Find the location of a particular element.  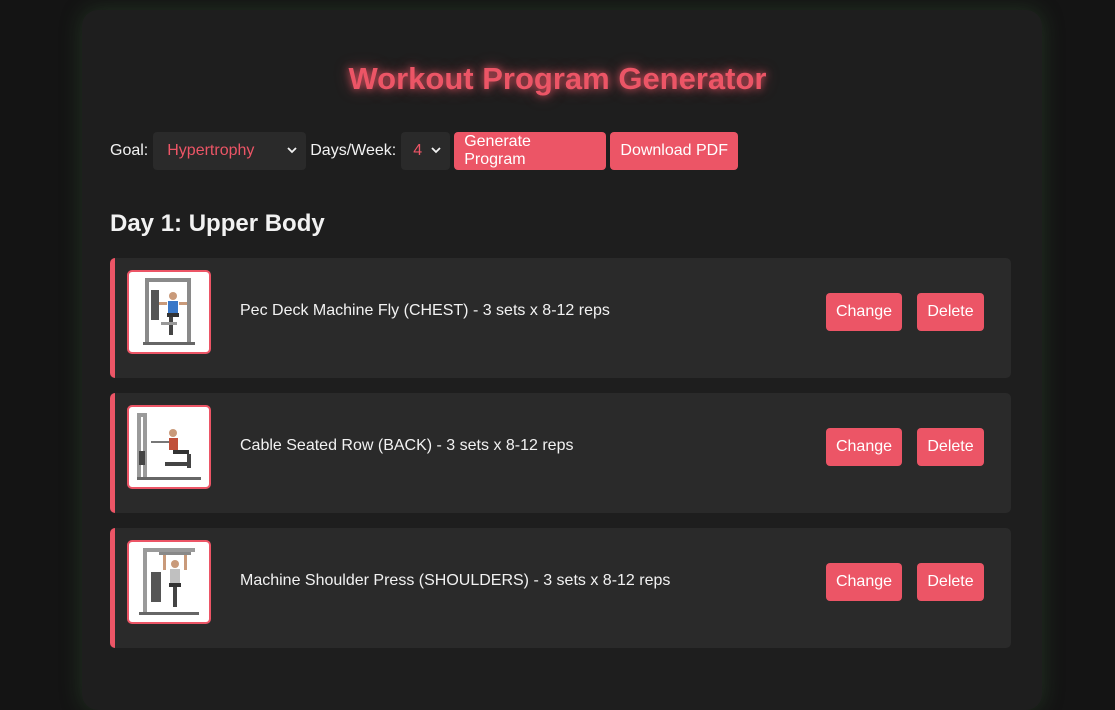

pec-deck-machine-icon is located at coordinates (169, 311).